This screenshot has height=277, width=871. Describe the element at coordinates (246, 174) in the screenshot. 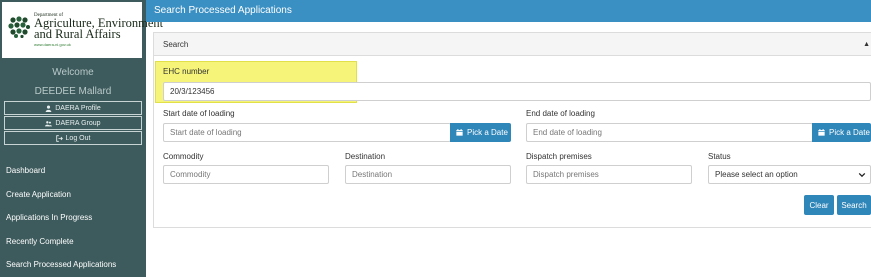

I see `commodity-input: Commodity` at that location.